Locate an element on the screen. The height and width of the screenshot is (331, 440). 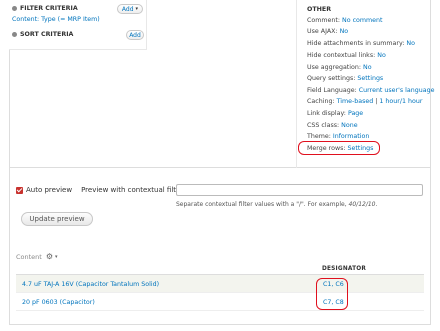
help-example: 40/12/10 is located at coordinates (362, 204).